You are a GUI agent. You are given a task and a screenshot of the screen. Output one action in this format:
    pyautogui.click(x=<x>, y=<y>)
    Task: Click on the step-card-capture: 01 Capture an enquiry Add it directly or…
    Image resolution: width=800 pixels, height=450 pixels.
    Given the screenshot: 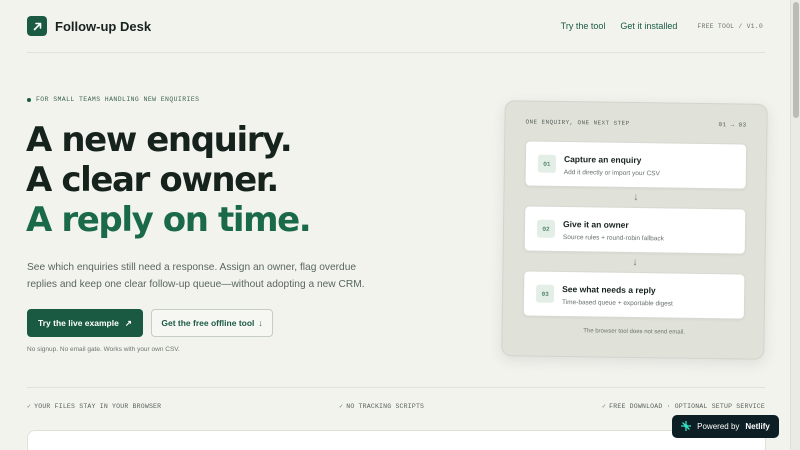 What is the action you would take?
    pyautogui.click(x=636, y=165)
    